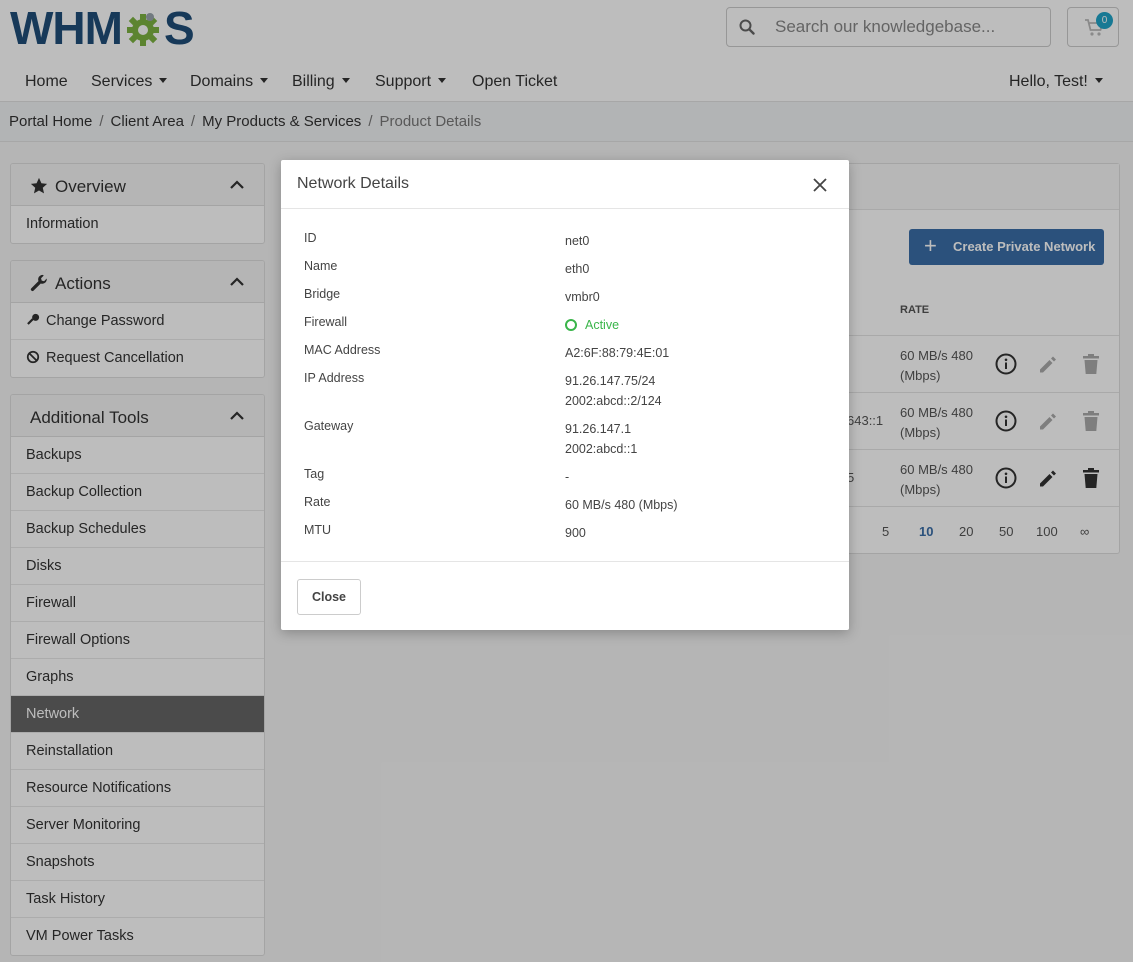 This screenshot has width=1133, height=962. Describe the element at coordinates (326, 322) in the screenshot. I see `detail-label: Firewall` at that location.